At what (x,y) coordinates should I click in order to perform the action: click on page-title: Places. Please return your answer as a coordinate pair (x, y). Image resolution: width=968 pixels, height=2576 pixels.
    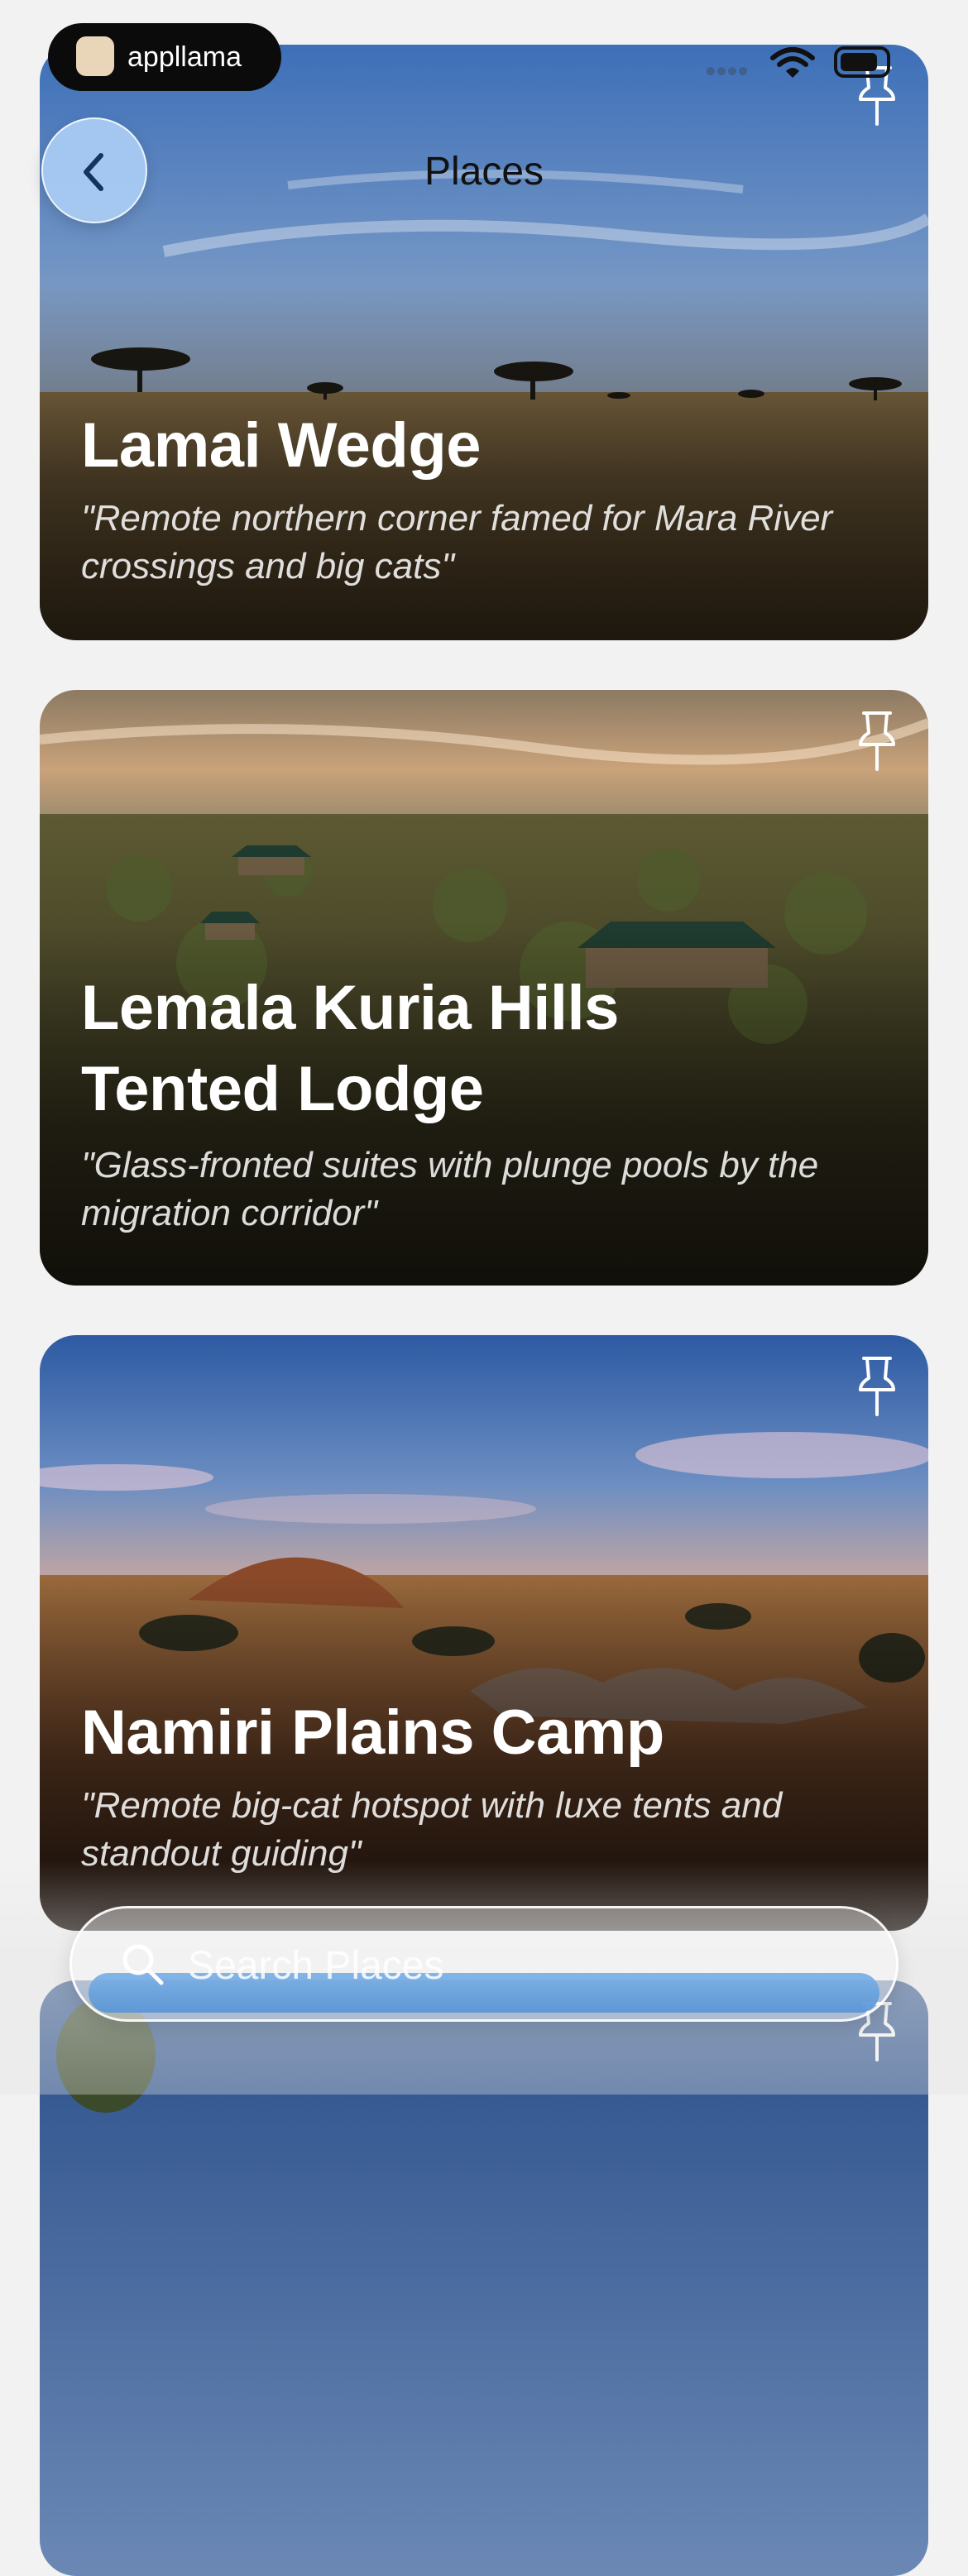
    Looking at the image, I should click on (484, 172).